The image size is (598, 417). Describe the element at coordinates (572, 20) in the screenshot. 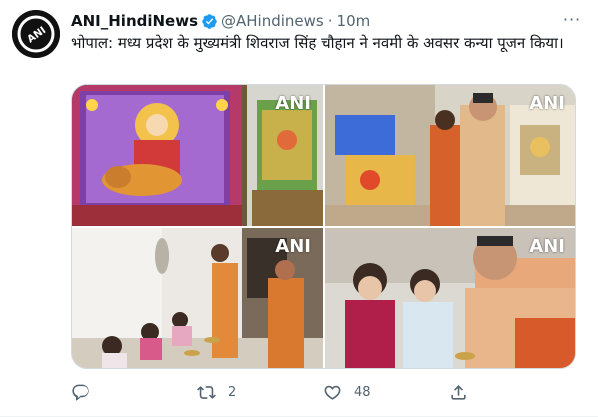

I see `more-icon: ···` at that location.